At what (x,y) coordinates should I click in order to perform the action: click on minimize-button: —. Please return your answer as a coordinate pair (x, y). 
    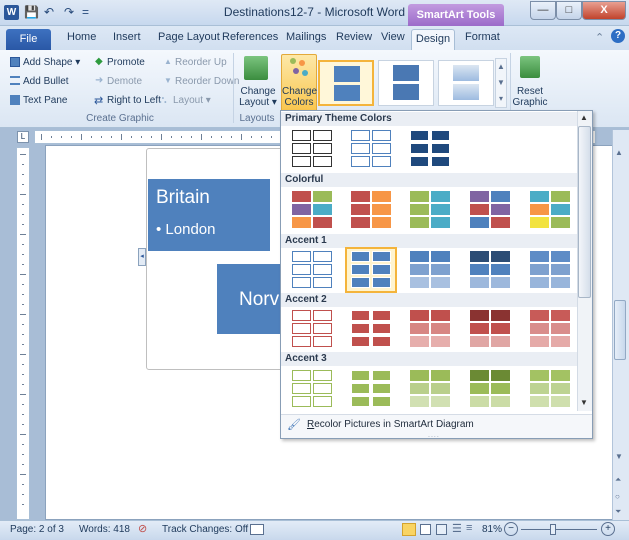
    Looking at the image, I should click on (543, 10).